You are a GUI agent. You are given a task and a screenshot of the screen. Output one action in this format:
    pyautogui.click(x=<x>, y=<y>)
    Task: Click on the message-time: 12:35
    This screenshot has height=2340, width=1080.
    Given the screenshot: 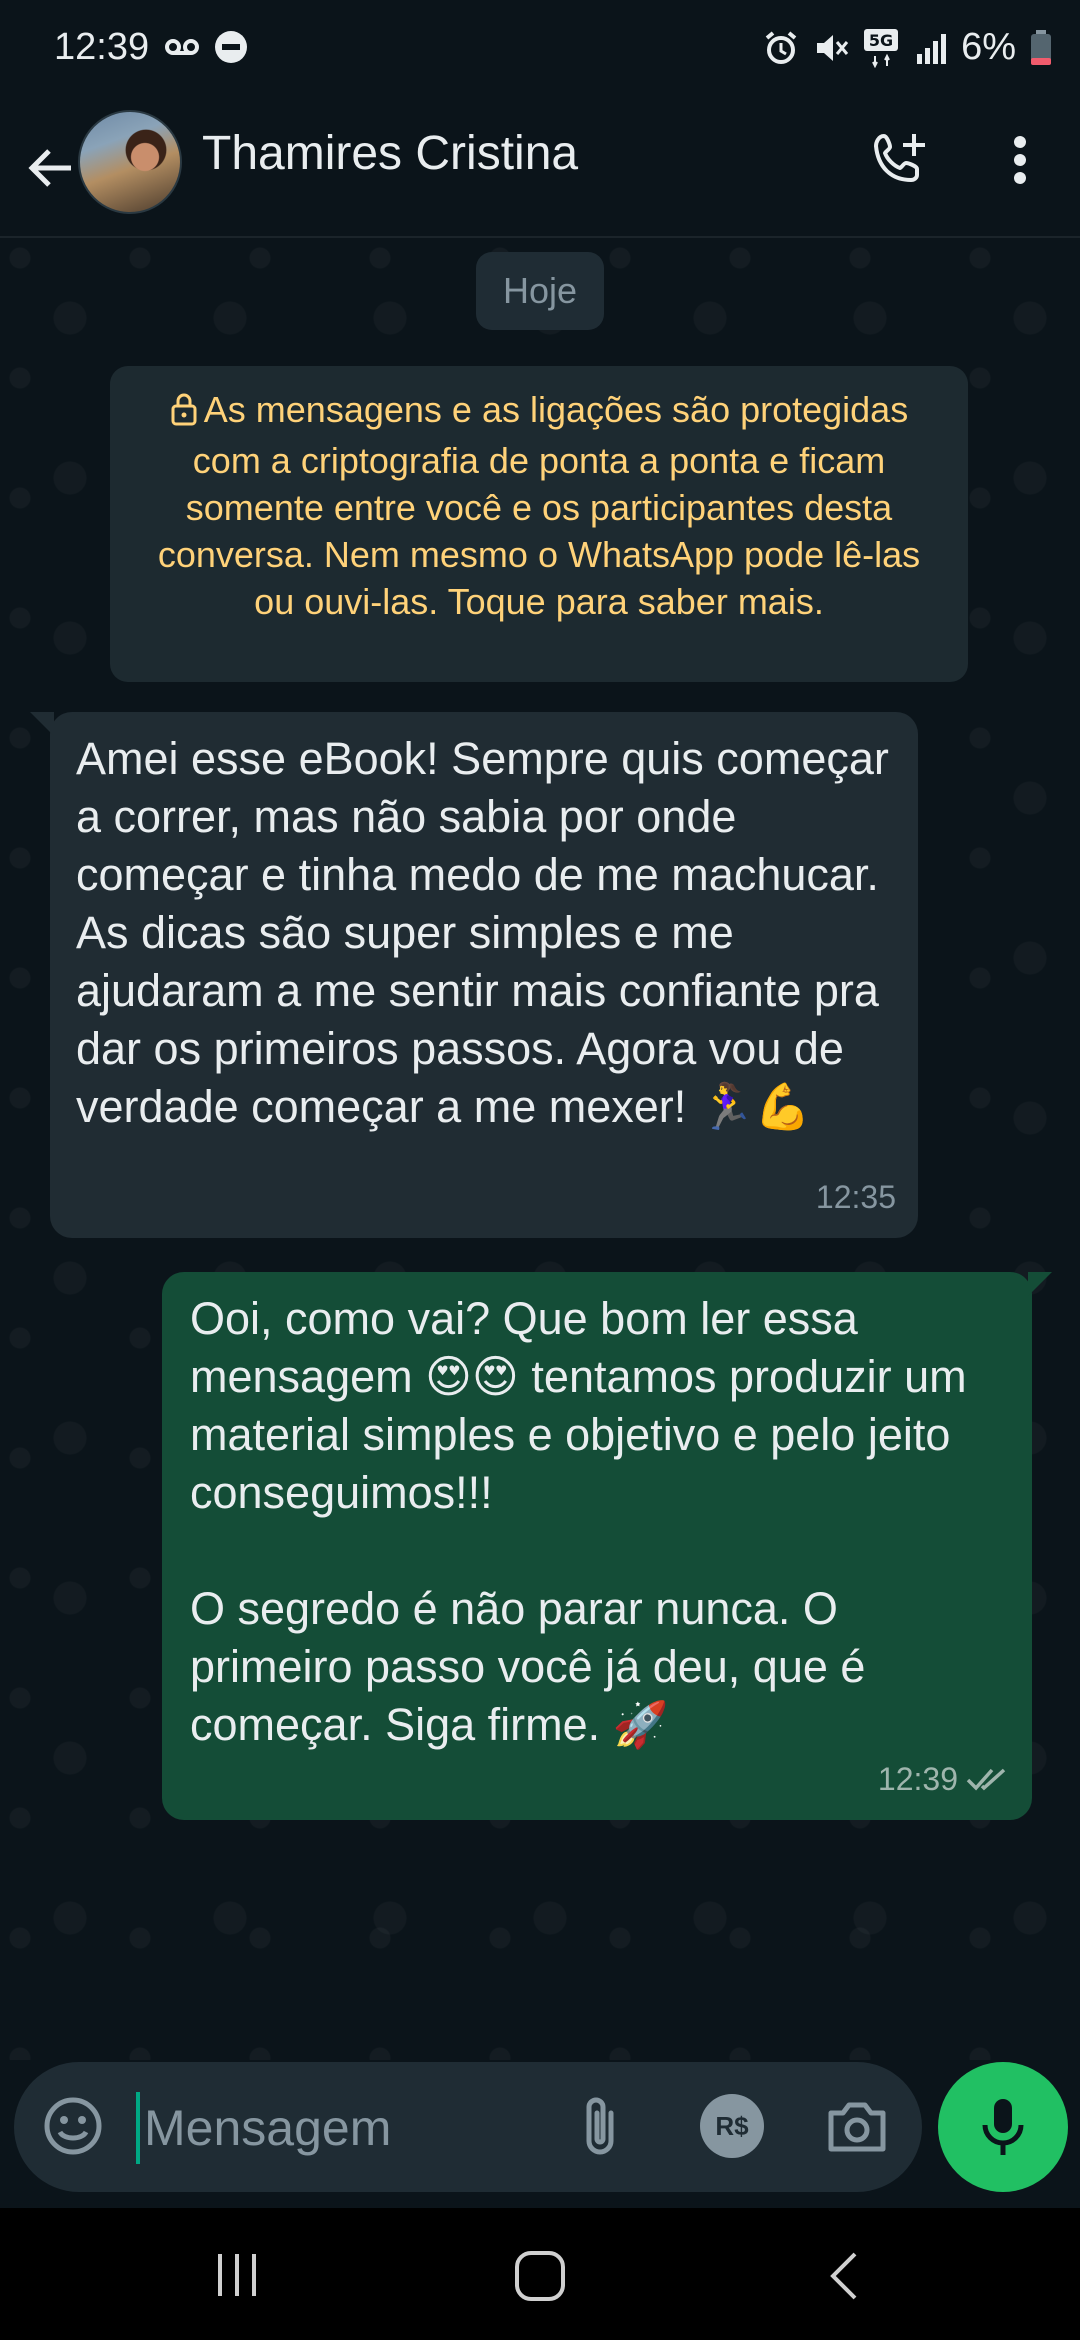 What is the action you would take?
    pyautogui.click(x=855, y=1197)
    